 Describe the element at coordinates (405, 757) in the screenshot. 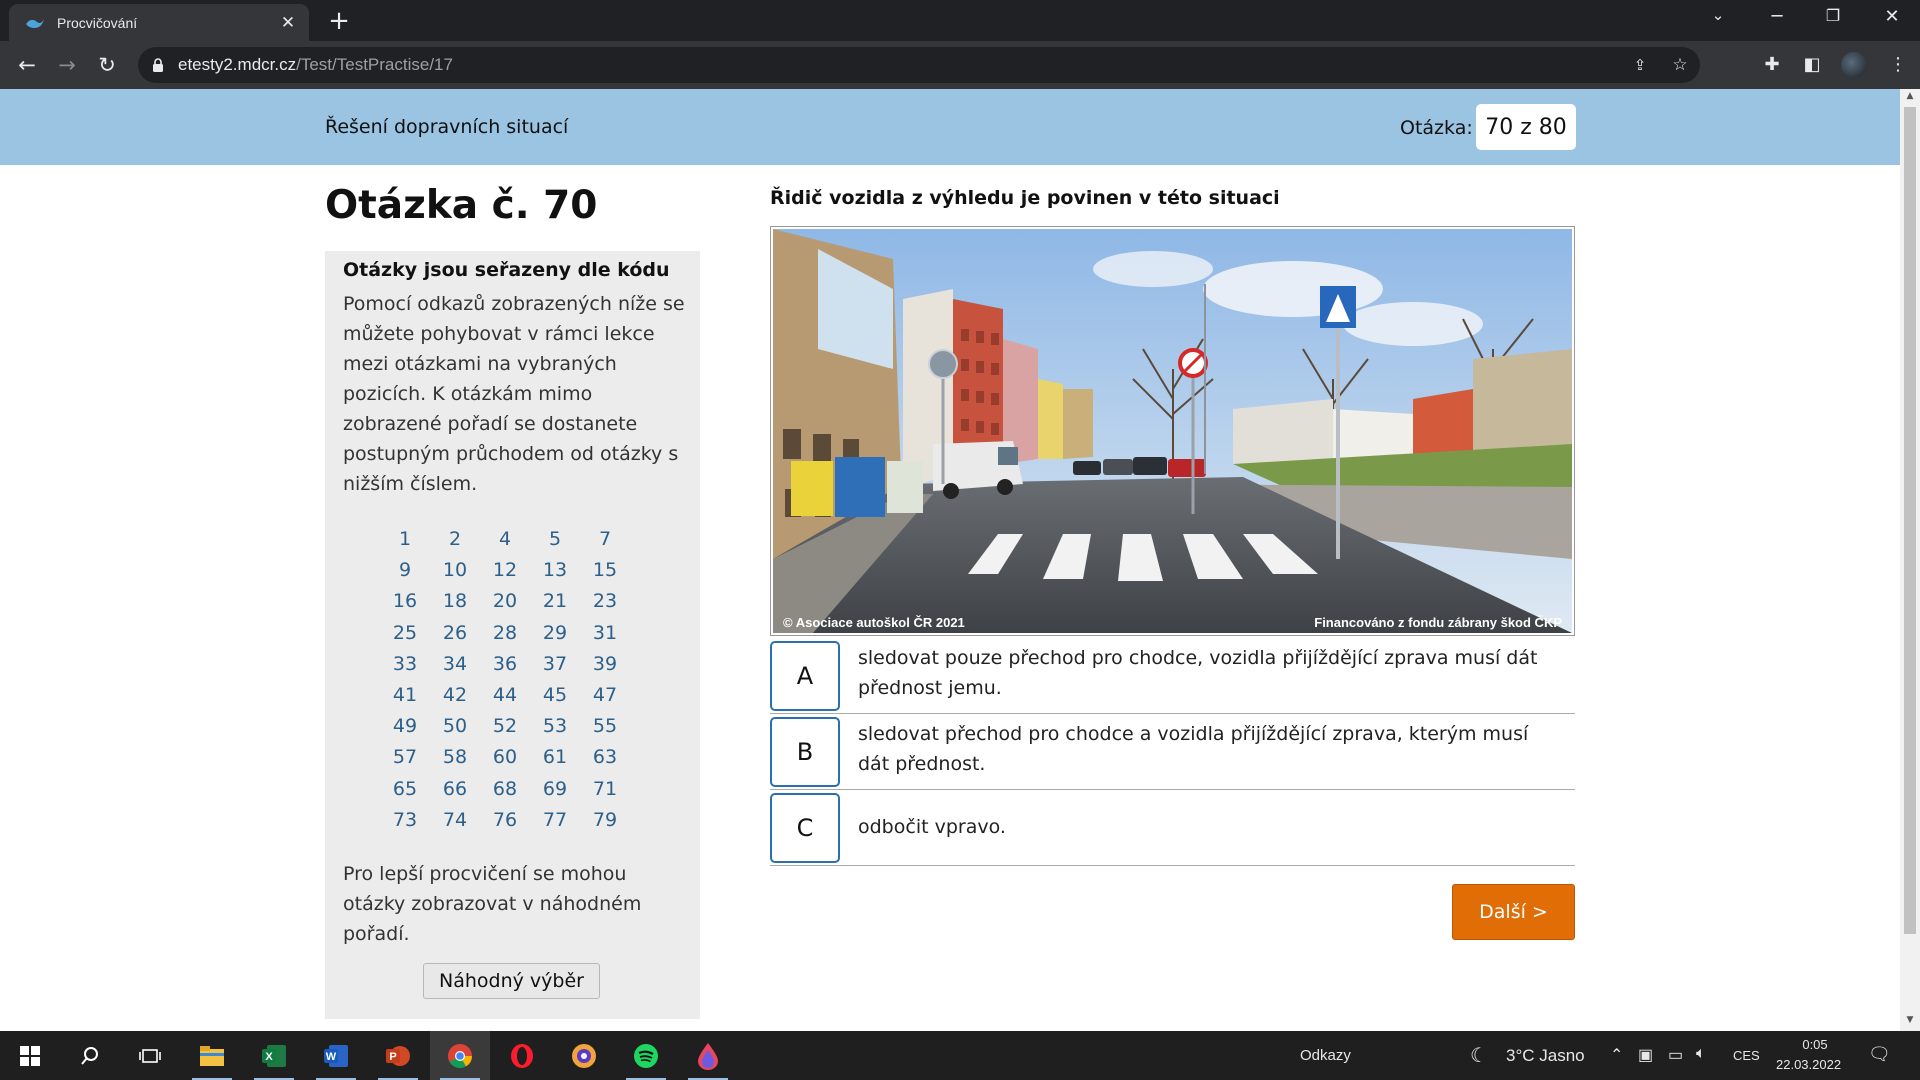

I see `question-link: 57` at that location.